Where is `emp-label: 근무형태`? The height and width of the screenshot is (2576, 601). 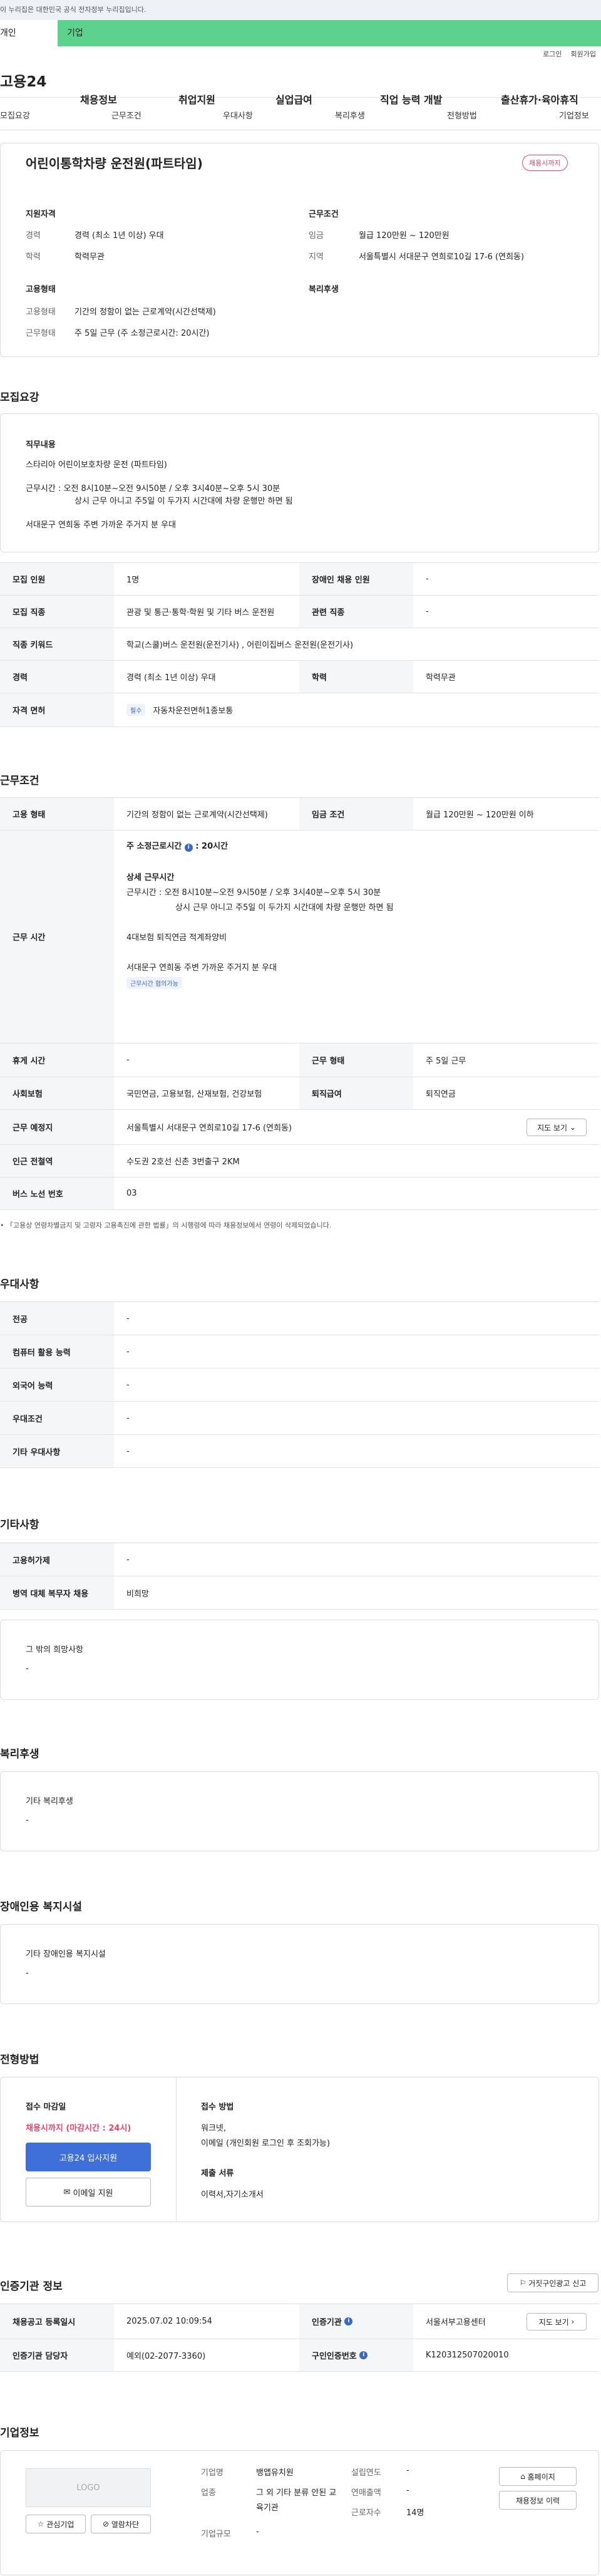 emp-label: 근무형태 is located at coordinates (41, 333).